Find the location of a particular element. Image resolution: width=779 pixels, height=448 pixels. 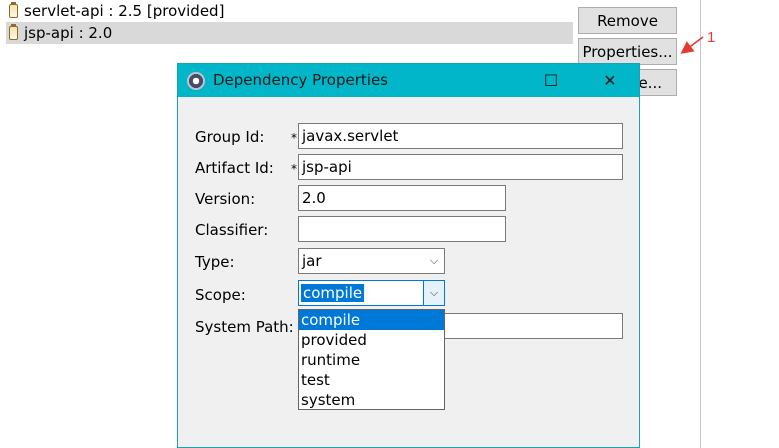

app-icon is located at coordinates (196, 81).